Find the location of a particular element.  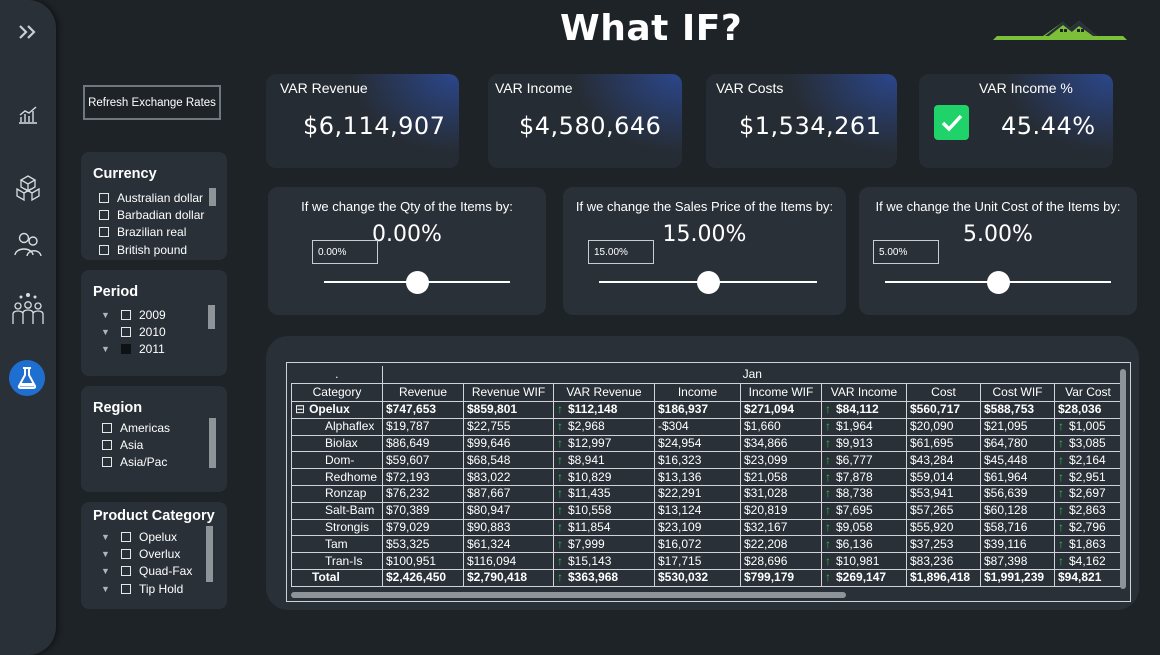

product-category-scrollbar is located at coordinates (209, 554).